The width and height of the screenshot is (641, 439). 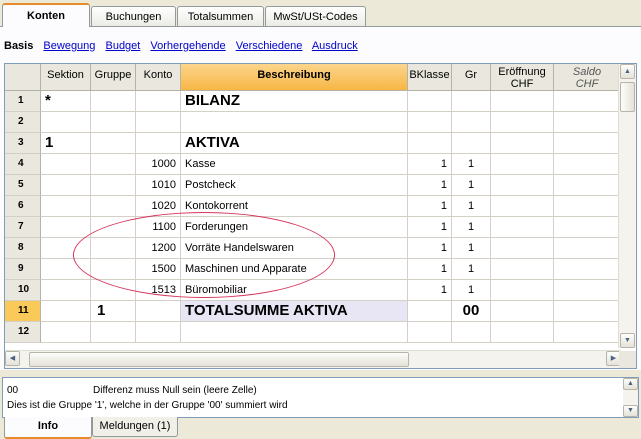 What do you see at coordinates (23, 122) in the screenshot?
I see `row-number: 2` at bounding box center [23, 122].